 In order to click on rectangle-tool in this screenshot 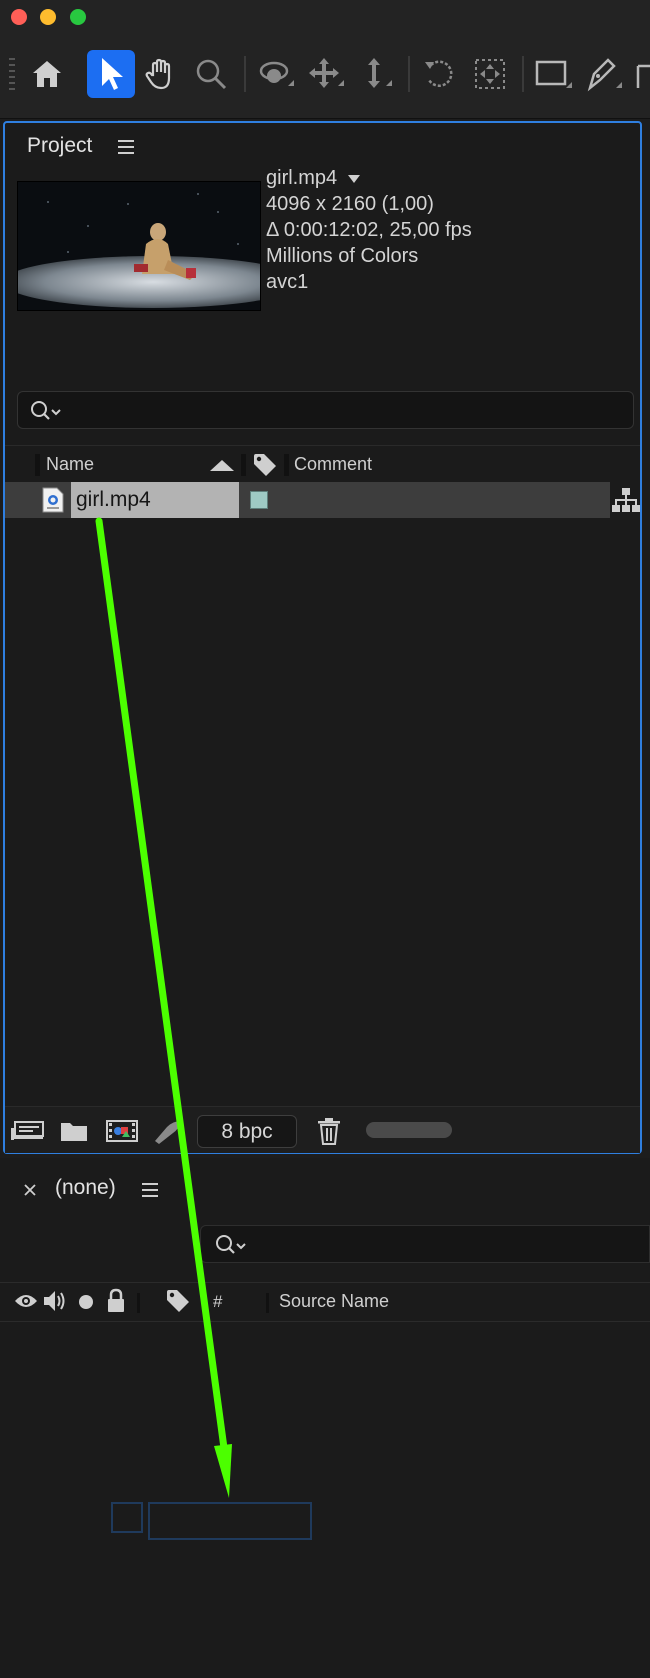, I will do `click(554, 74)`.